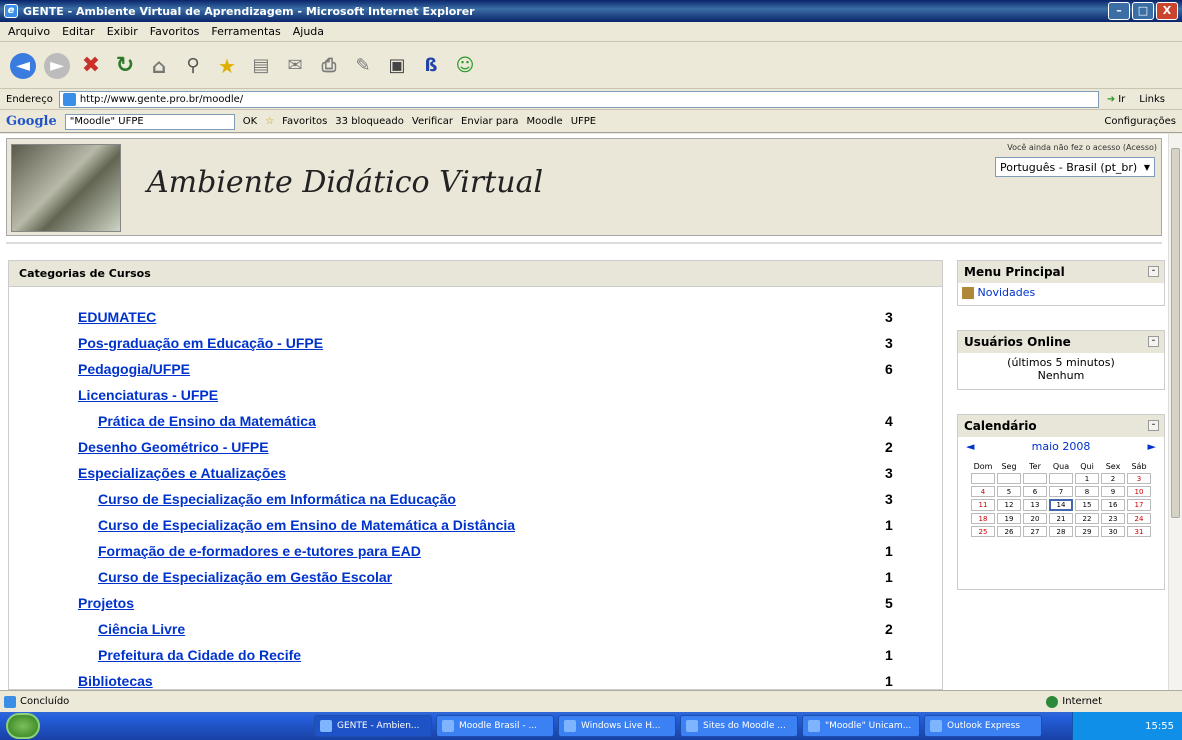 This screenshot has width=1182, height=740. Describe the element at coordinates (545, 121) in the screenshot. I see `moodle-bookmark: Moodle` at that location.